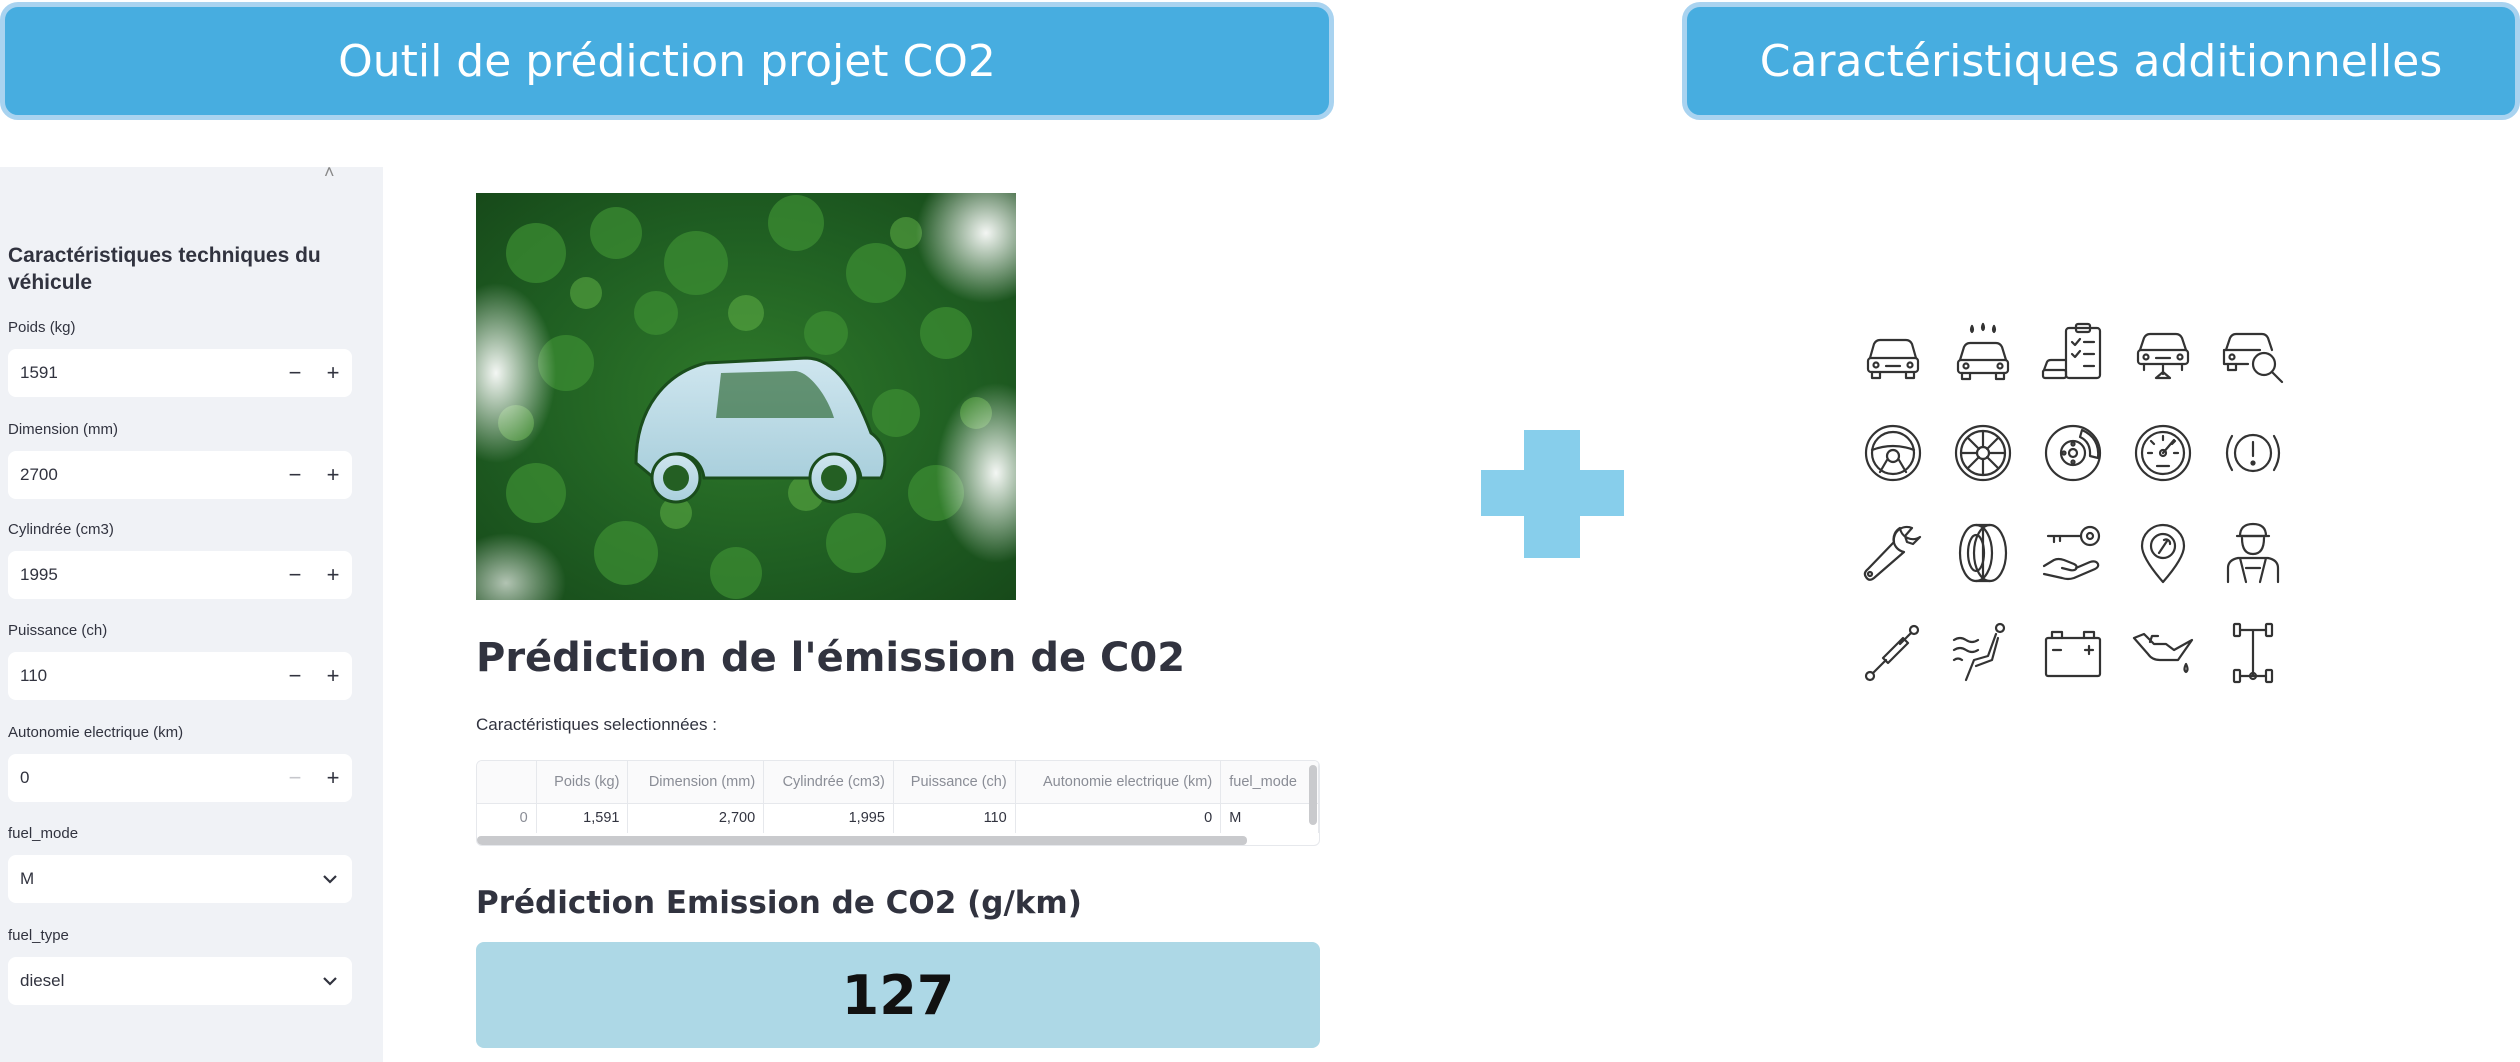 The width and height of the screenshot is (2520, 1062). What do you see at coordinates (295, 676) in the screenshot?
I see `power-decrement-button: −` at bounding box center [295, 676].